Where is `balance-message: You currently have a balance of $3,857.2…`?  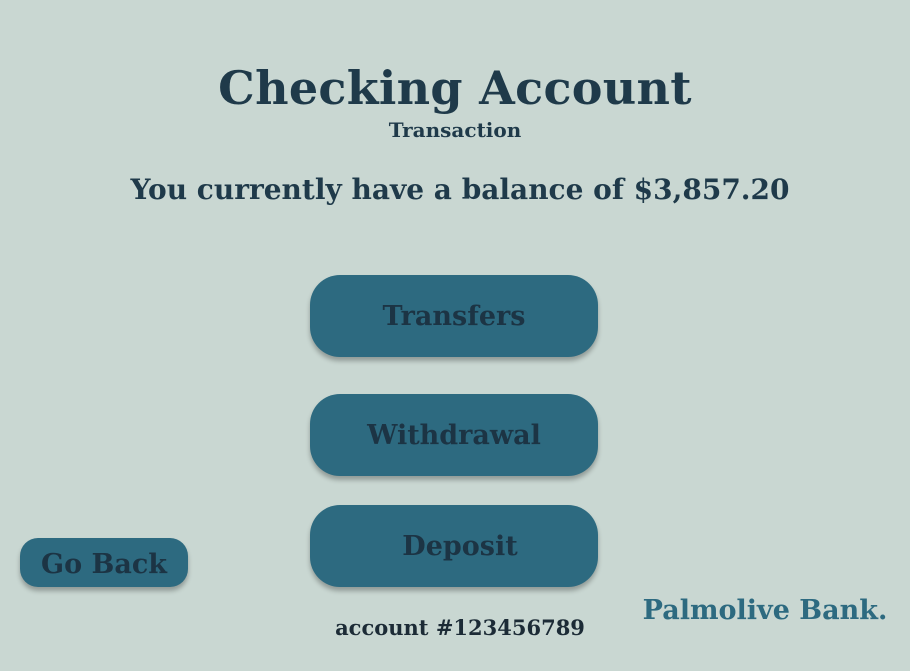 balance-message: You currently have a balance of $3,857.2… is located at coordinates (460, 189).